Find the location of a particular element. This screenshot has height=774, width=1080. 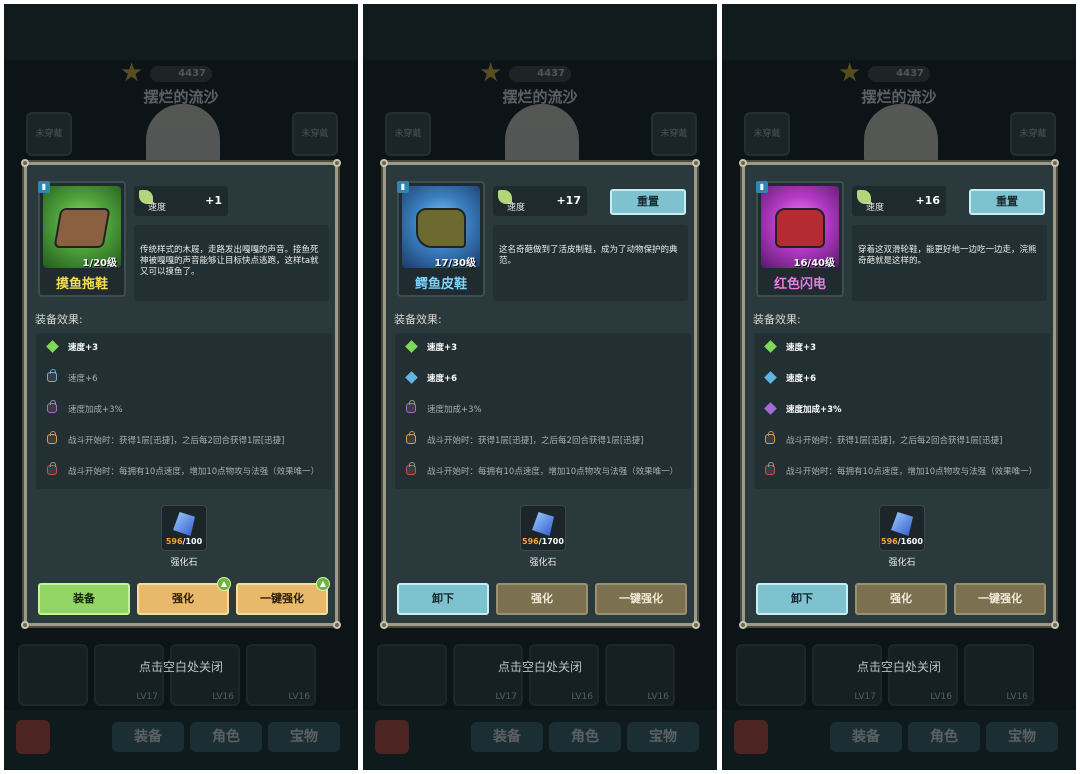

stat-value: +1 is located at coordinates (213, 200).